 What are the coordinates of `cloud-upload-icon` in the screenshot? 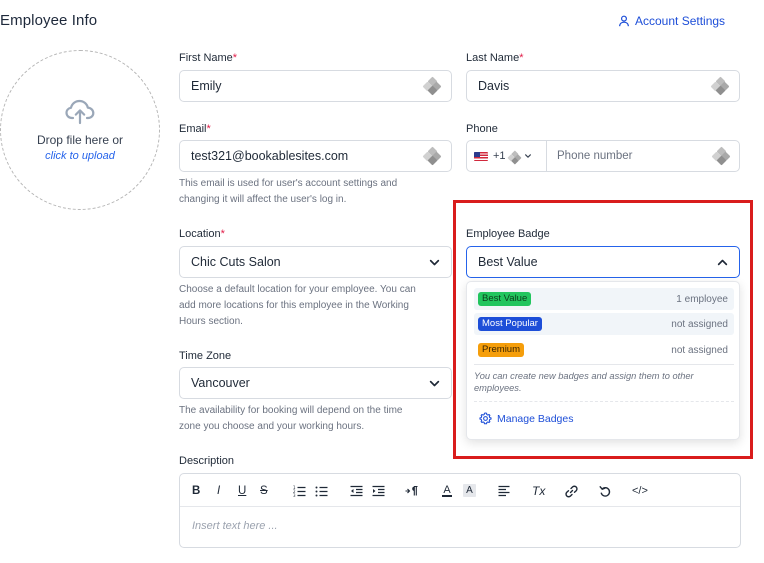 It's located at (80, 111).